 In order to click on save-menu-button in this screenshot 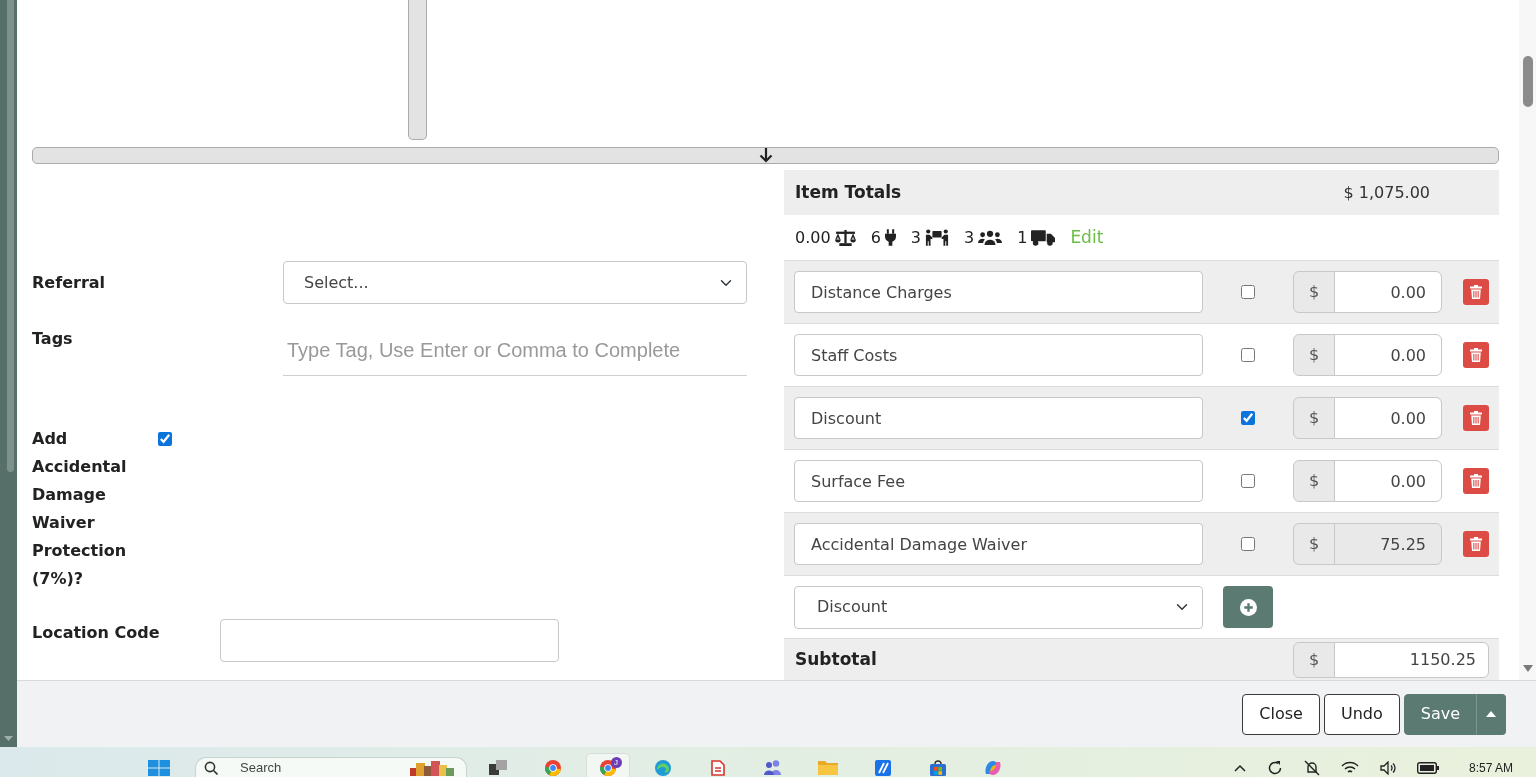, I will do `click(1491, 714)`.